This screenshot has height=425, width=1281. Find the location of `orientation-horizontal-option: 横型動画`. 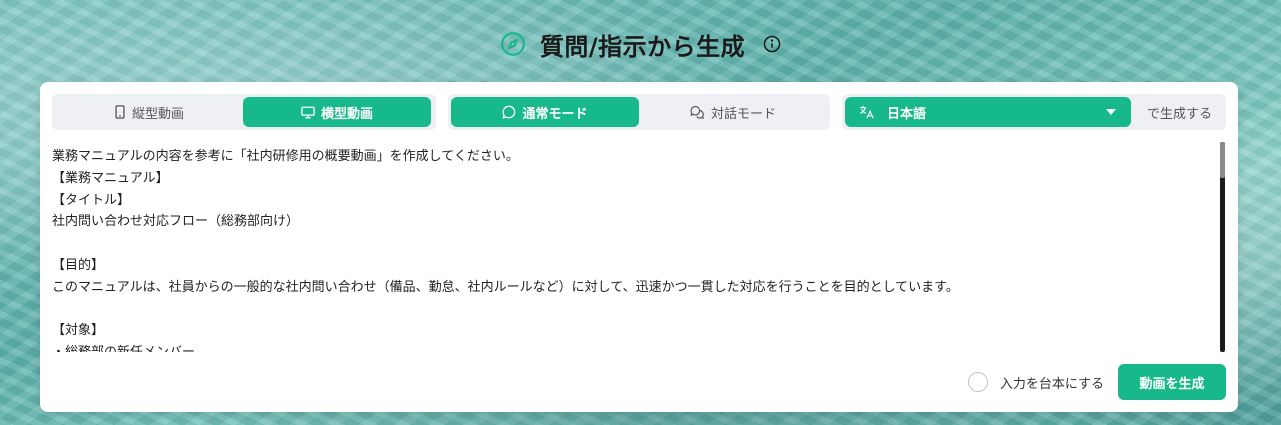

orientation-horizontal-option: 横型動画 is located at coordinates (337, 112).